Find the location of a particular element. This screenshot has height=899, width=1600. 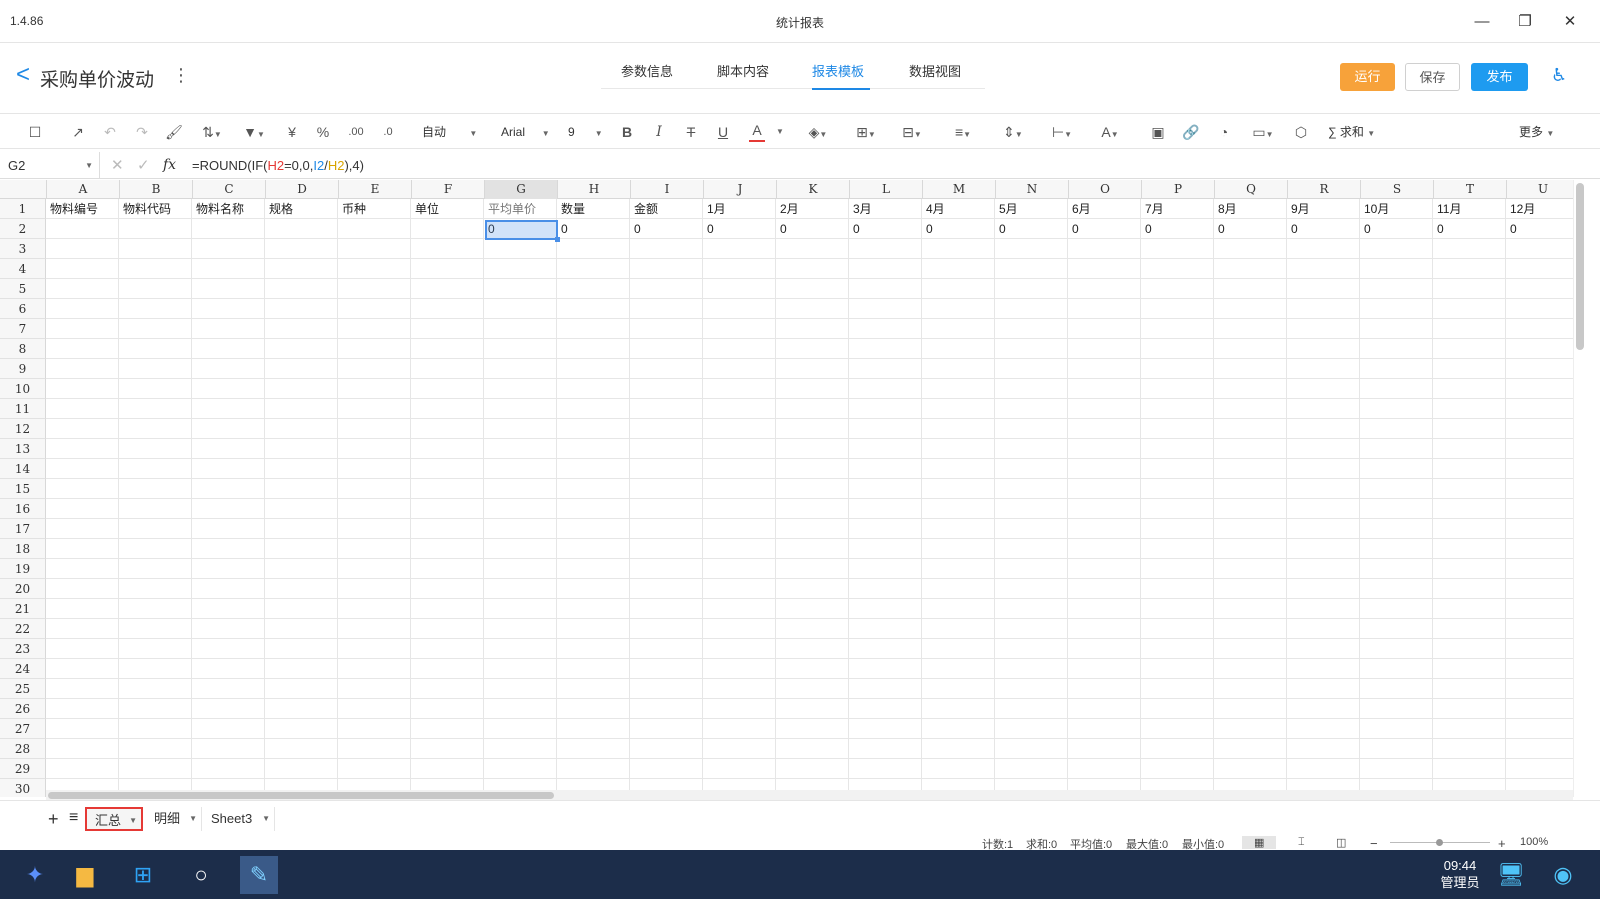

table-header-cell: 数量 is located at coordinates (593, 209).